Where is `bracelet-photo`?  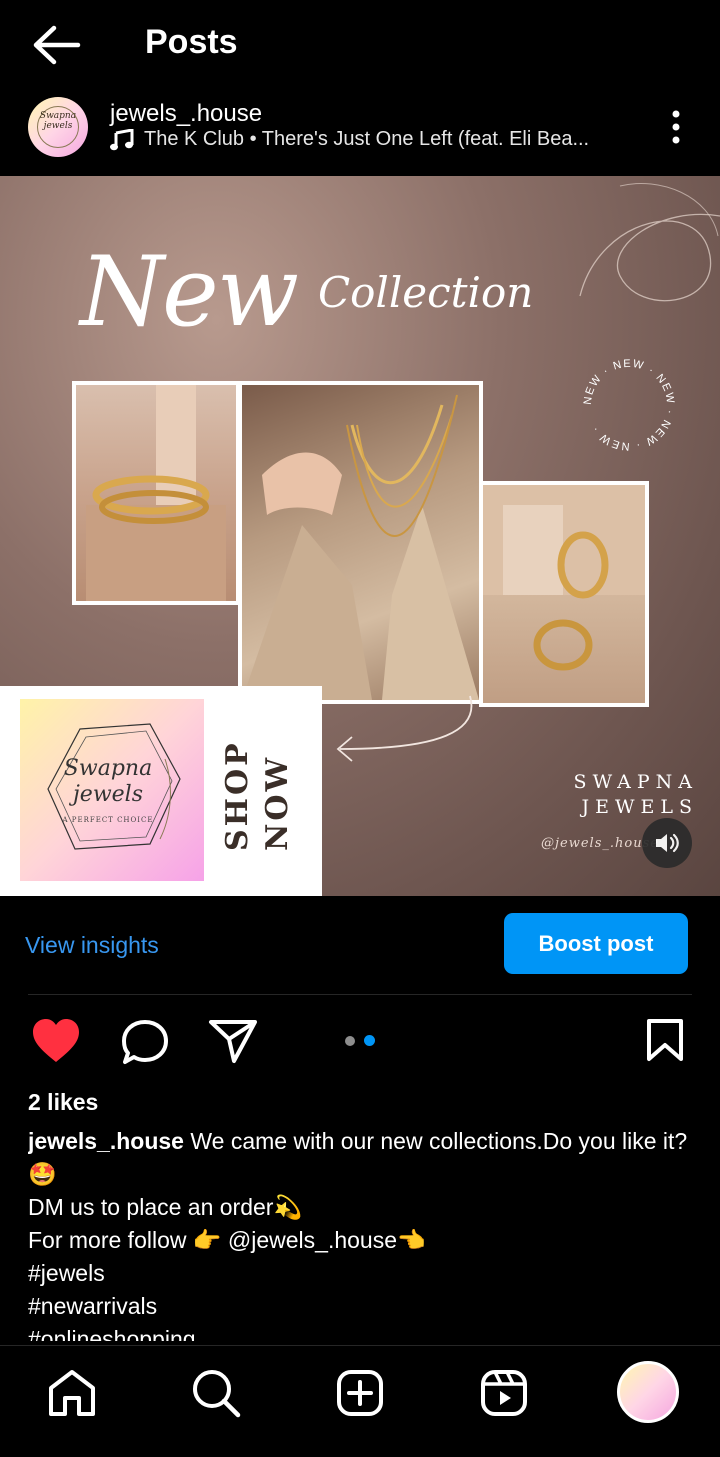 bracelet-photo is located at coordinates (156, 493).